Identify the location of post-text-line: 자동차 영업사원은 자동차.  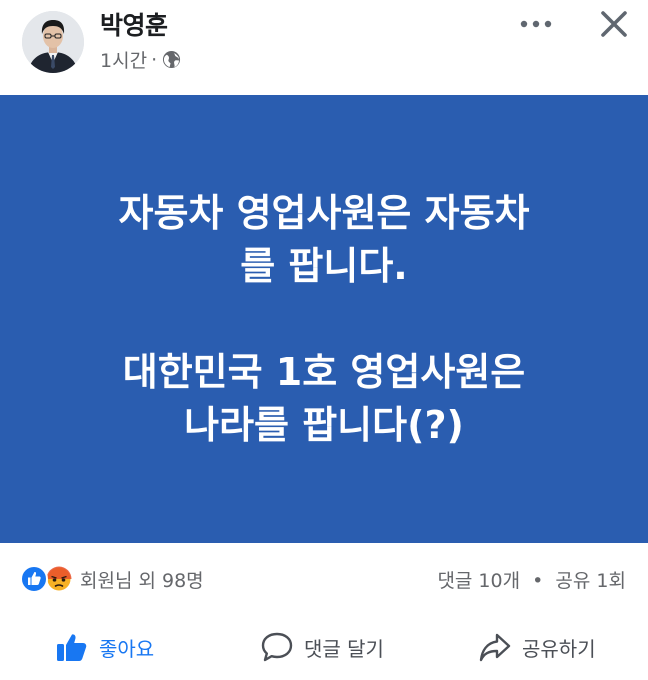
(324, 212).